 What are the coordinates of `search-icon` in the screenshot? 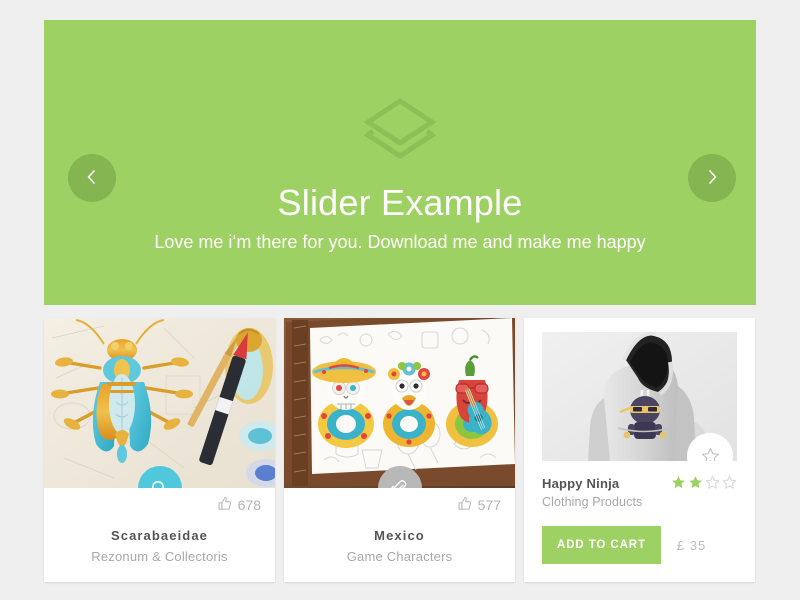 It's located at (159, 484).